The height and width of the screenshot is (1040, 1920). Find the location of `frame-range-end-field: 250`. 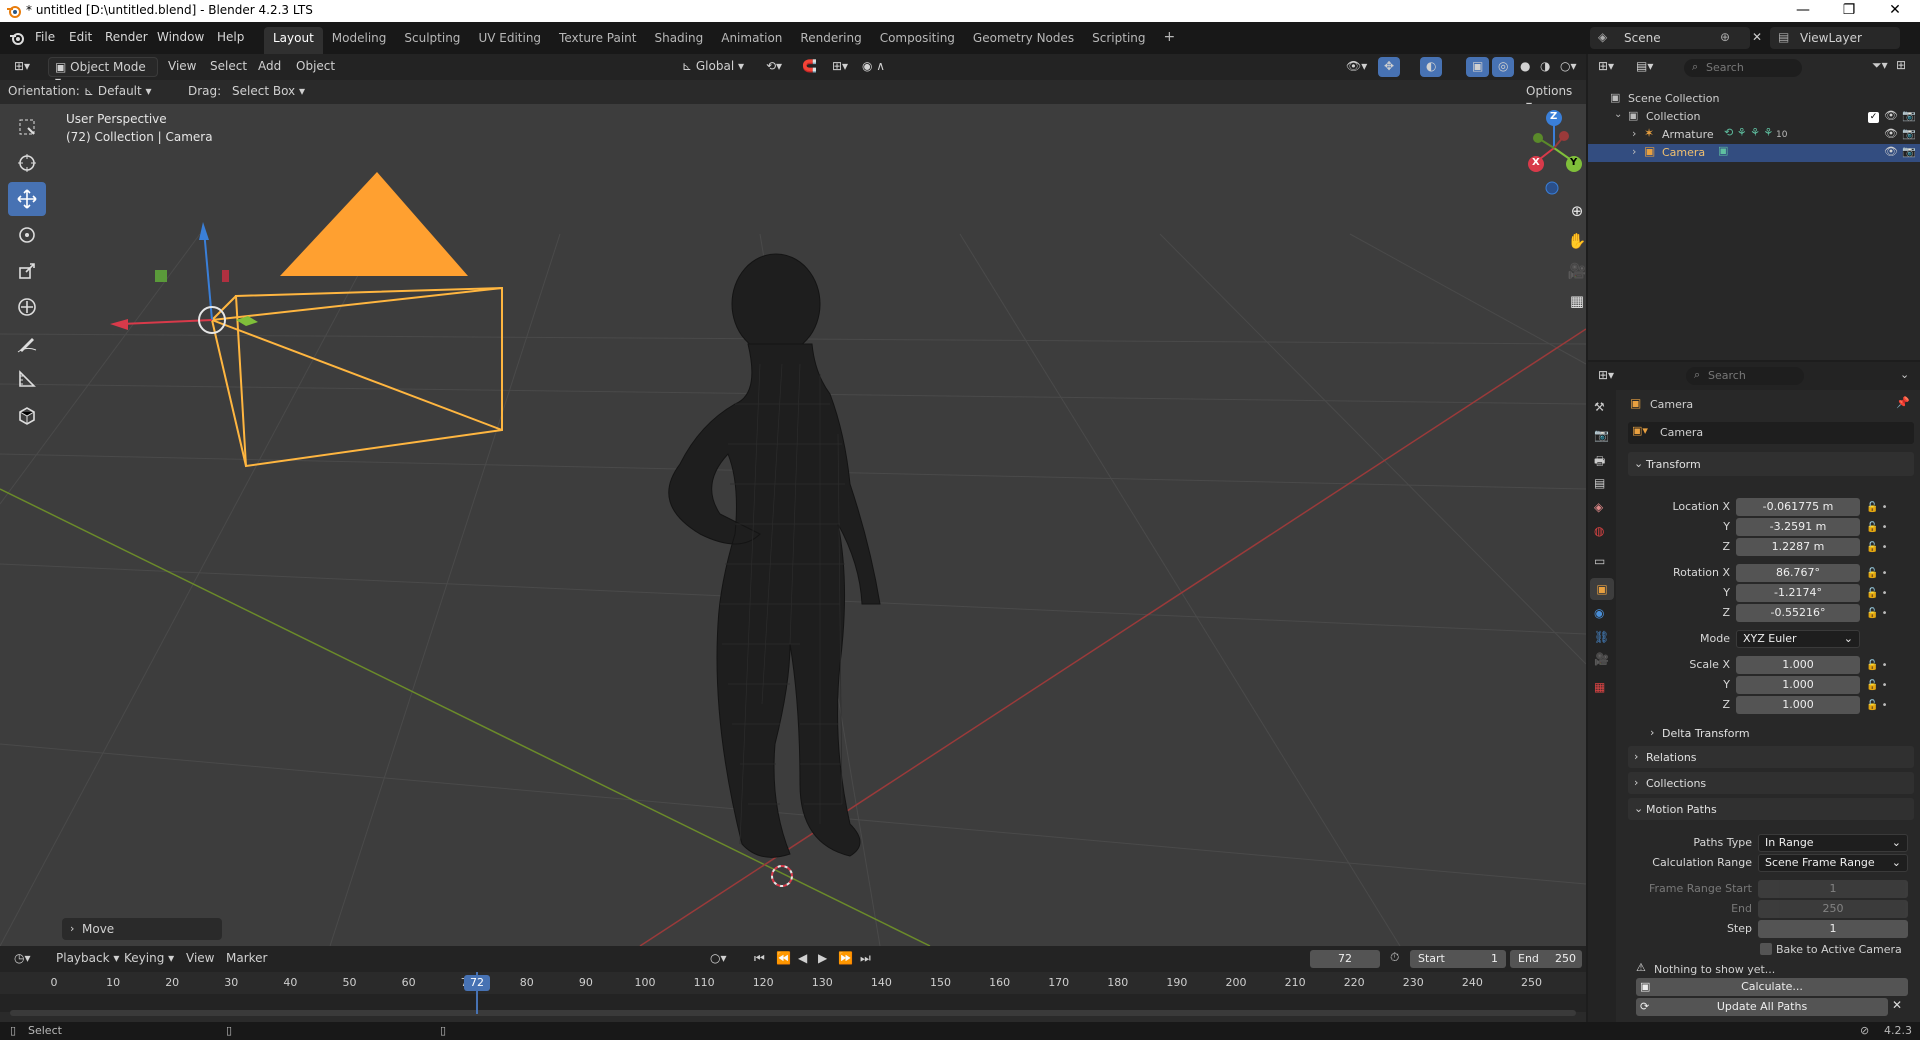

frame-range-end-field: 250 is located at coordinates (1833, 909).